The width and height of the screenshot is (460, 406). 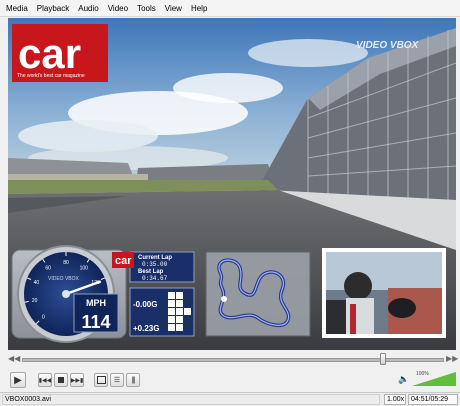 What do you see at coordinates (403, 379) in the screenshot?
I see `speaker-icon: 🔈` at bounding box center [403, 379].